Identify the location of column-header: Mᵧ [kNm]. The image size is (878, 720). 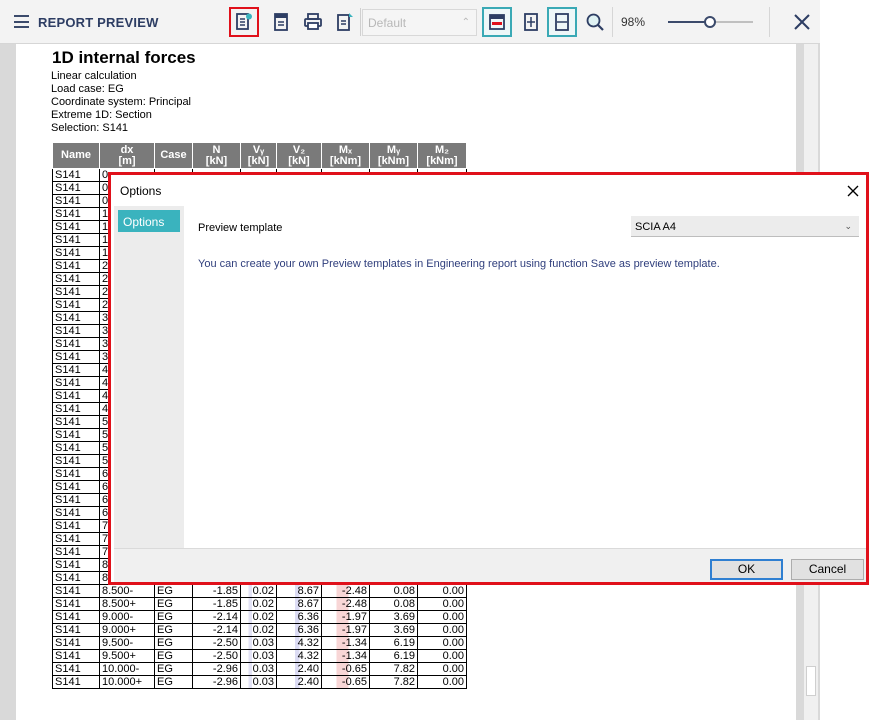
(393, 155).